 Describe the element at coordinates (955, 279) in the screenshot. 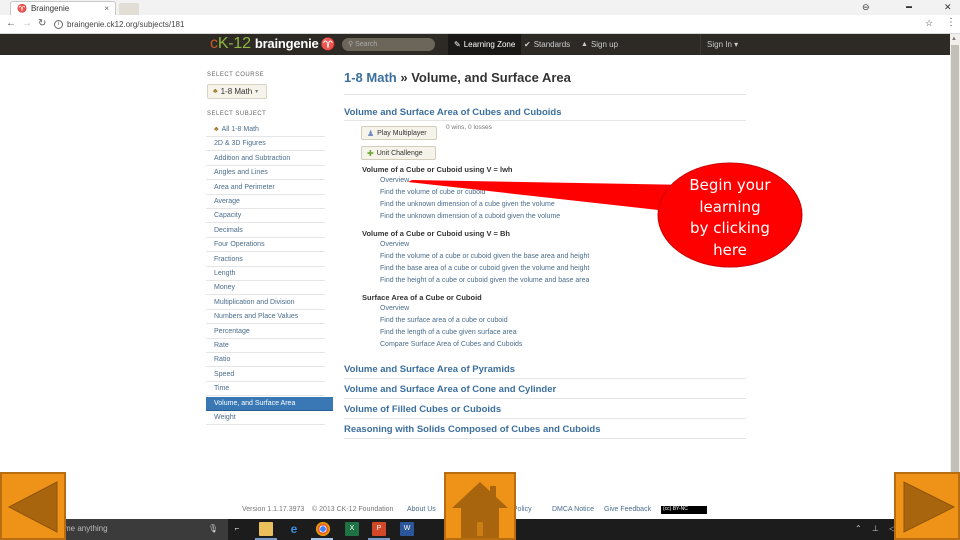

I see `scrollbar-thumb` at that location.